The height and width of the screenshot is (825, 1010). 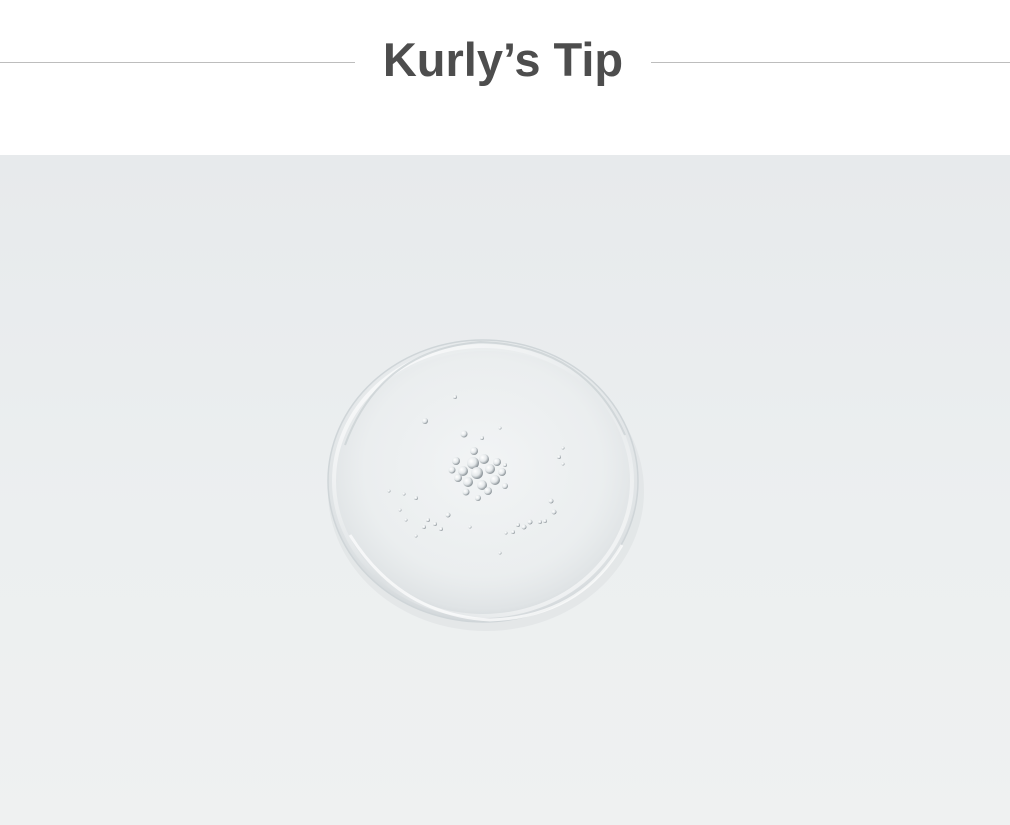 What do you see at coordinates (177, 62) in the screenshot?
I see `divider-left` at bounding box center [177, 62].